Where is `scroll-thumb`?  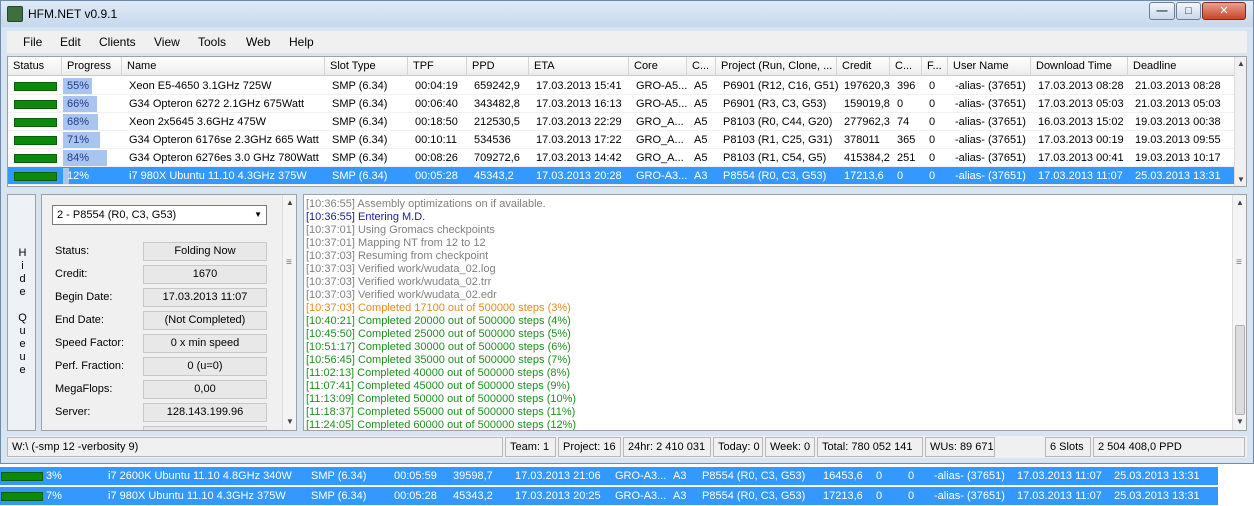
scroll-thumb is located at coordinates (1240, 370).